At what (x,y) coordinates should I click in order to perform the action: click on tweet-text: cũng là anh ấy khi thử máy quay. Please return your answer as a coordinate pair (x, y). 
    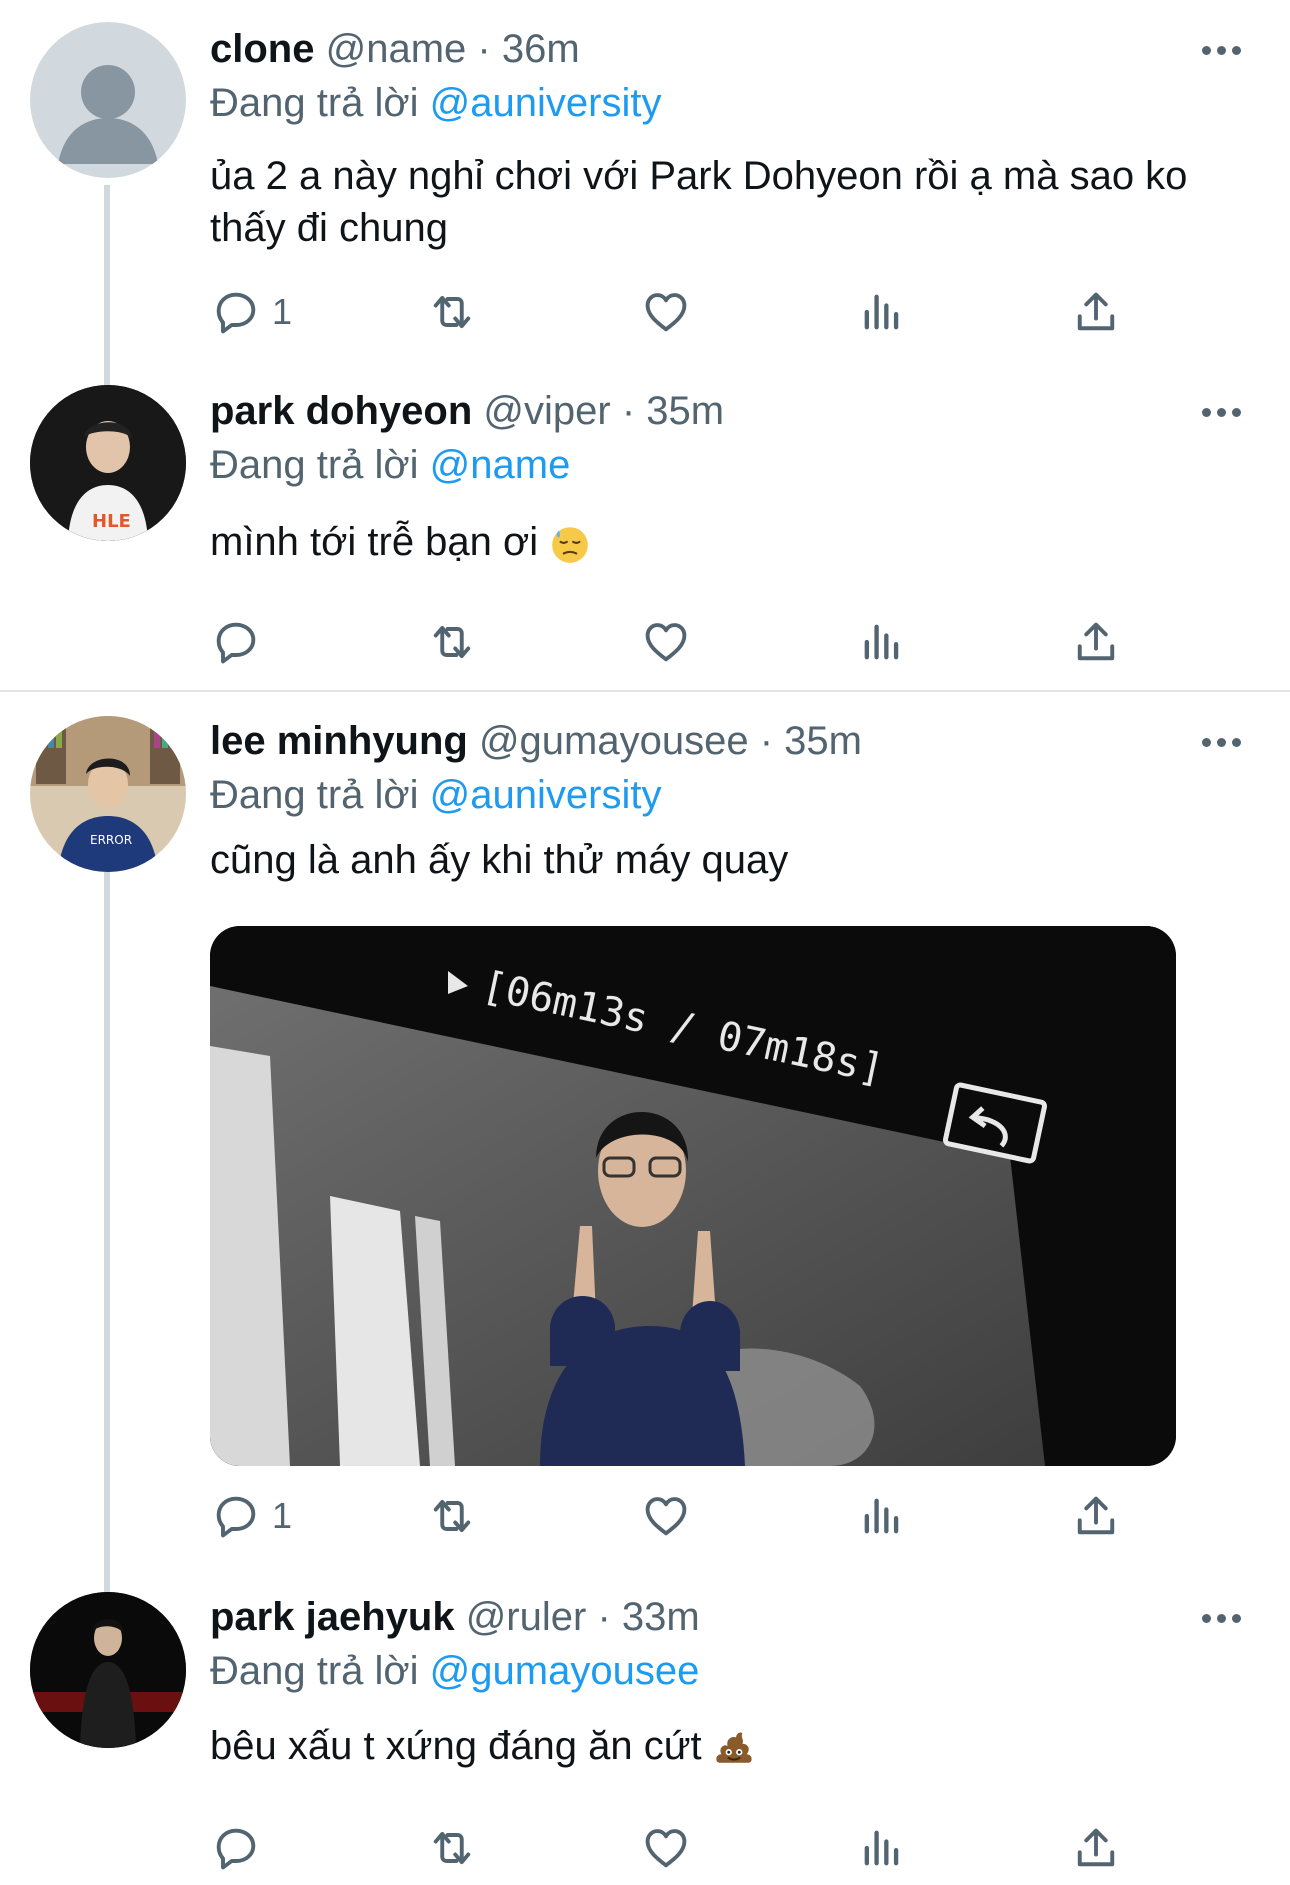
    Looking at the image, I should click on (499, 860).